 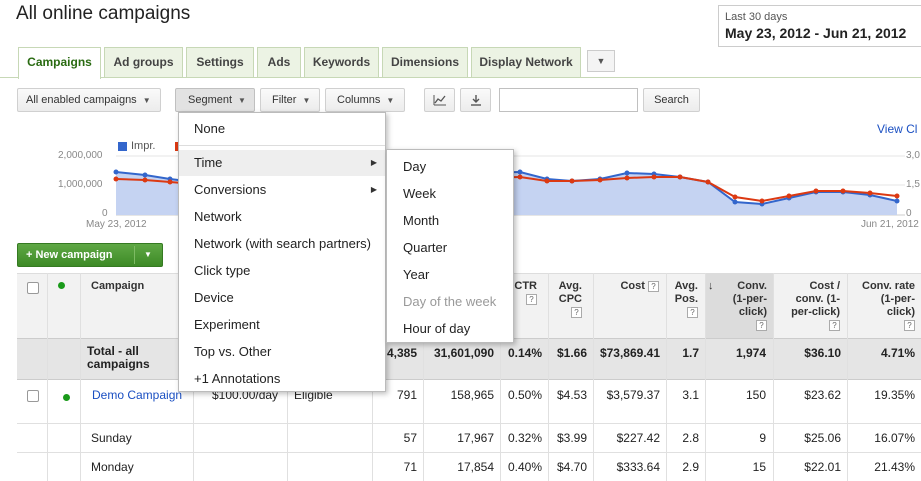 I want to click on total-label: Total - all campaigns, so click(x=118, y=358).